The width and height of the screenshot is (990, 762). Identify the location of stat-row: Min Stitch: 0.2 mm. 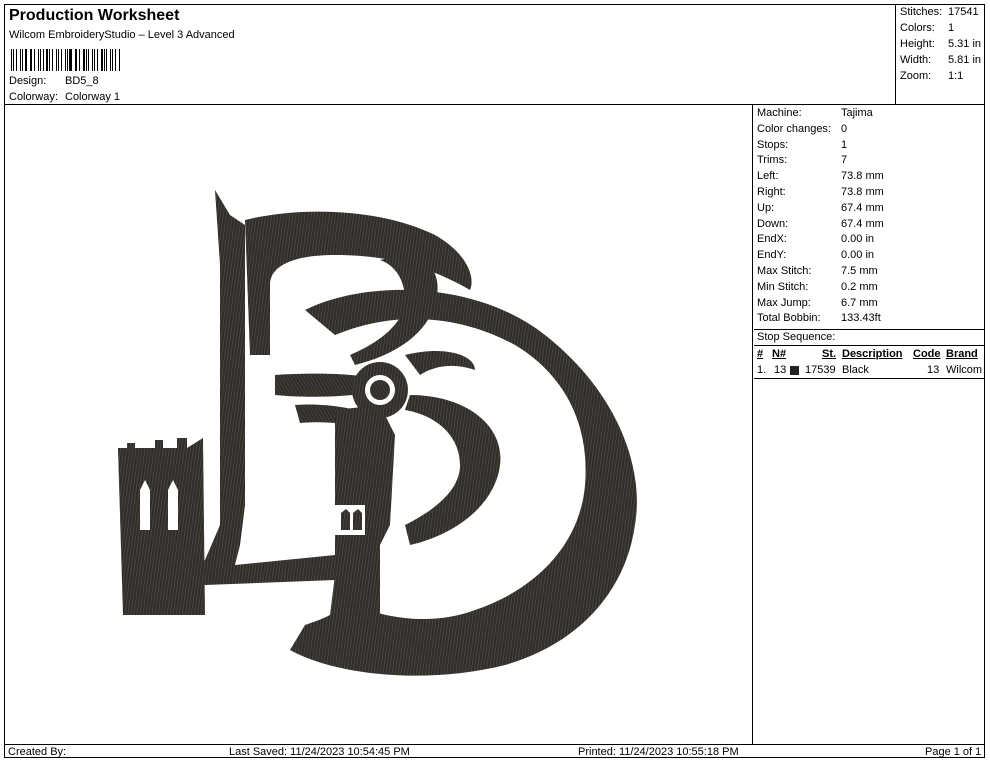
(817, 287).